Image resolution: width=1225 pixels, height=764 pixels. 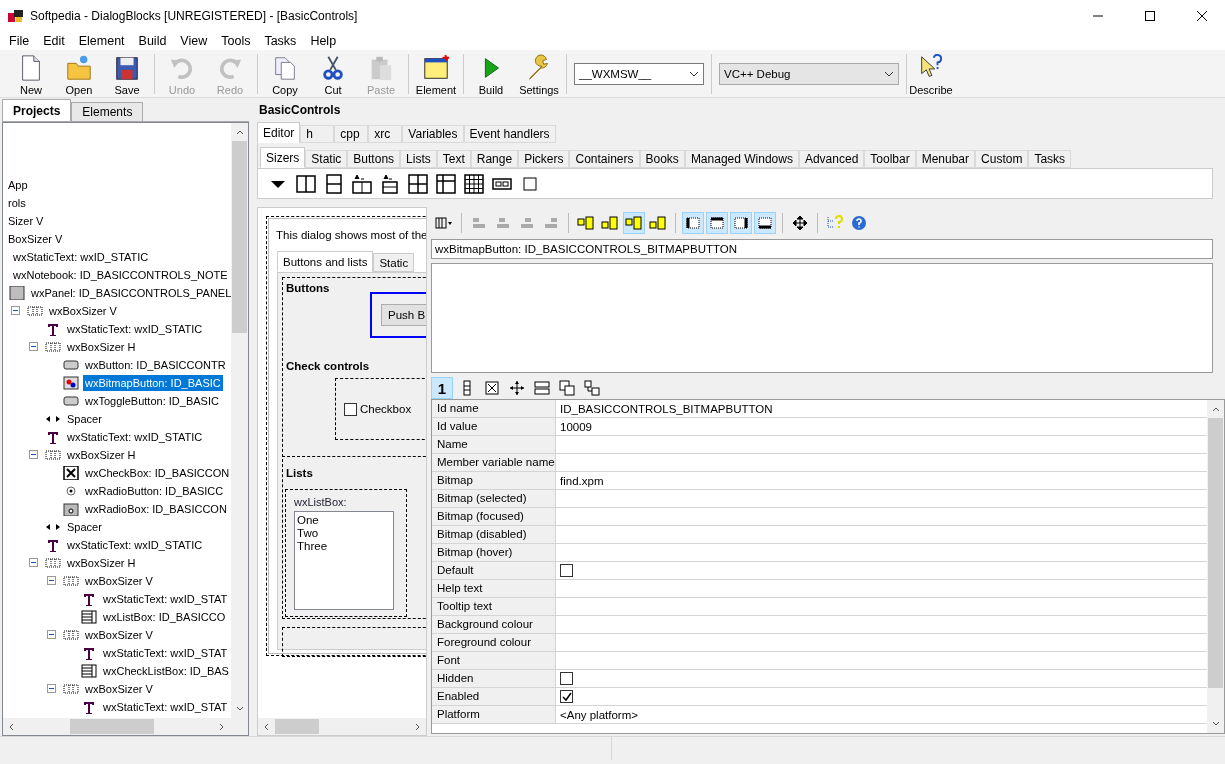 What do you see at coordinates (544, 159) in the screenshot?
I see `palette-tab: Pickers` at bounding box center [544, 159].